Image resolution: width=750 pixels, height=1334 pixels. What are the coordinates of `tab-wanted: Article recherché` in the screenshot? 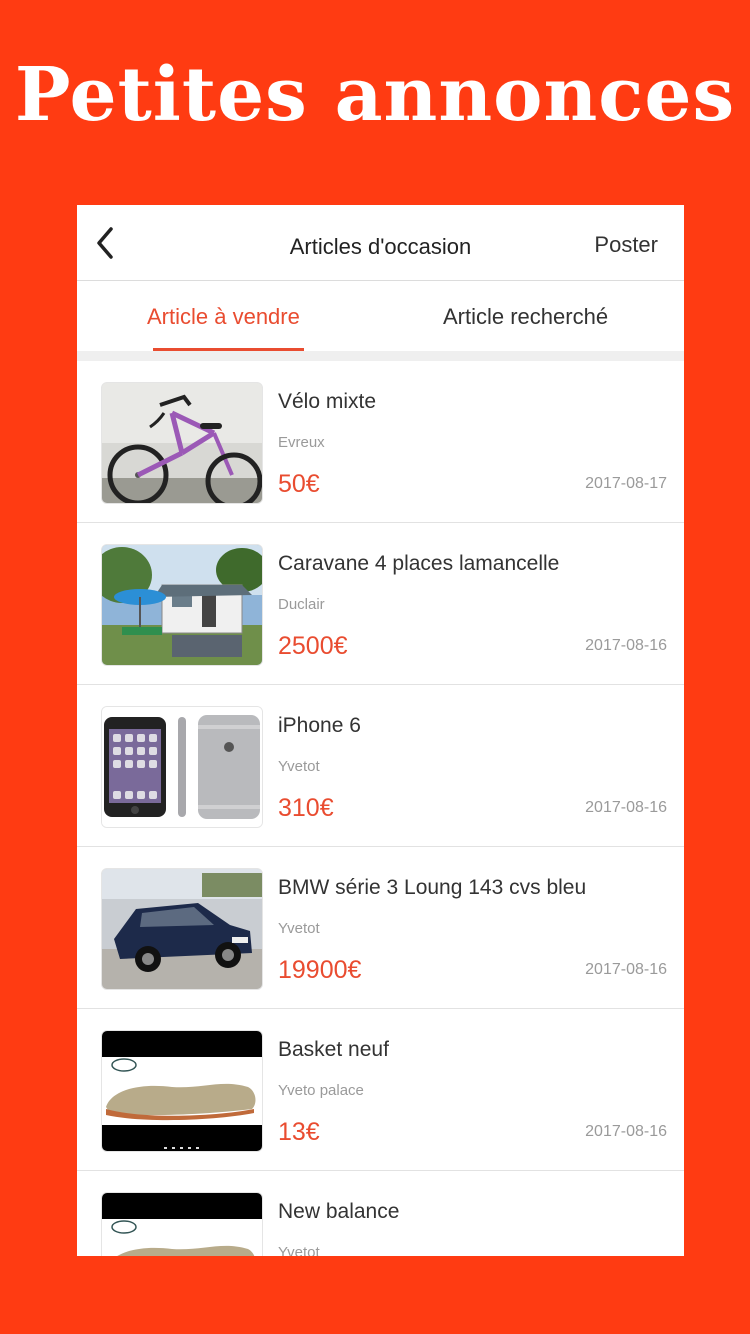 It's located at (525, 317).